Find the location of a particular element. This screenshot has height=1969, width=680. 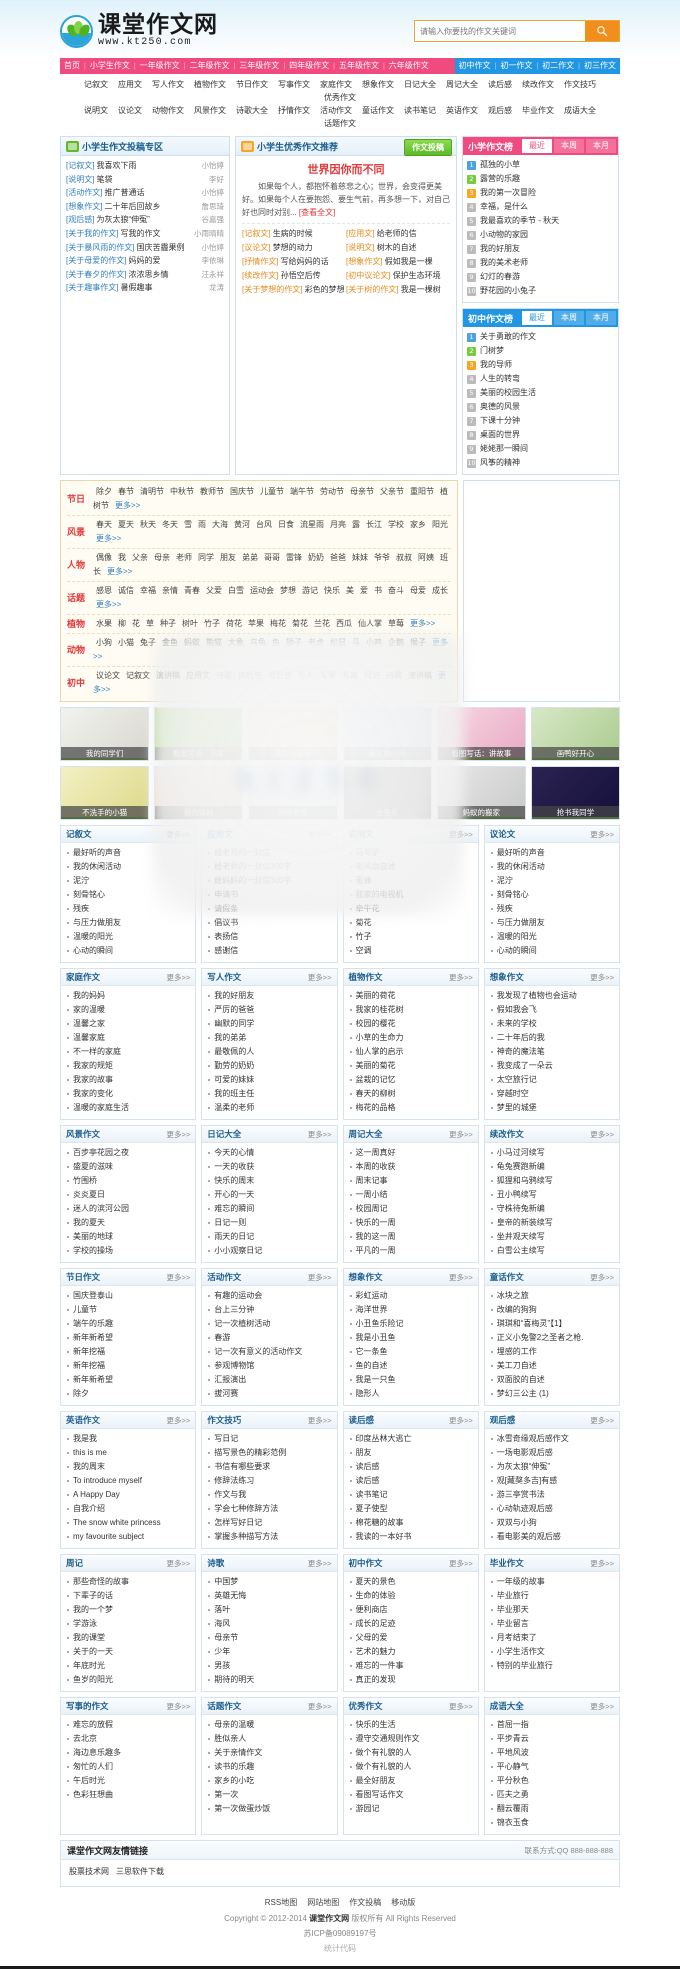

category-item-link: 新年新希望 is located at coordinates (93, 1337).